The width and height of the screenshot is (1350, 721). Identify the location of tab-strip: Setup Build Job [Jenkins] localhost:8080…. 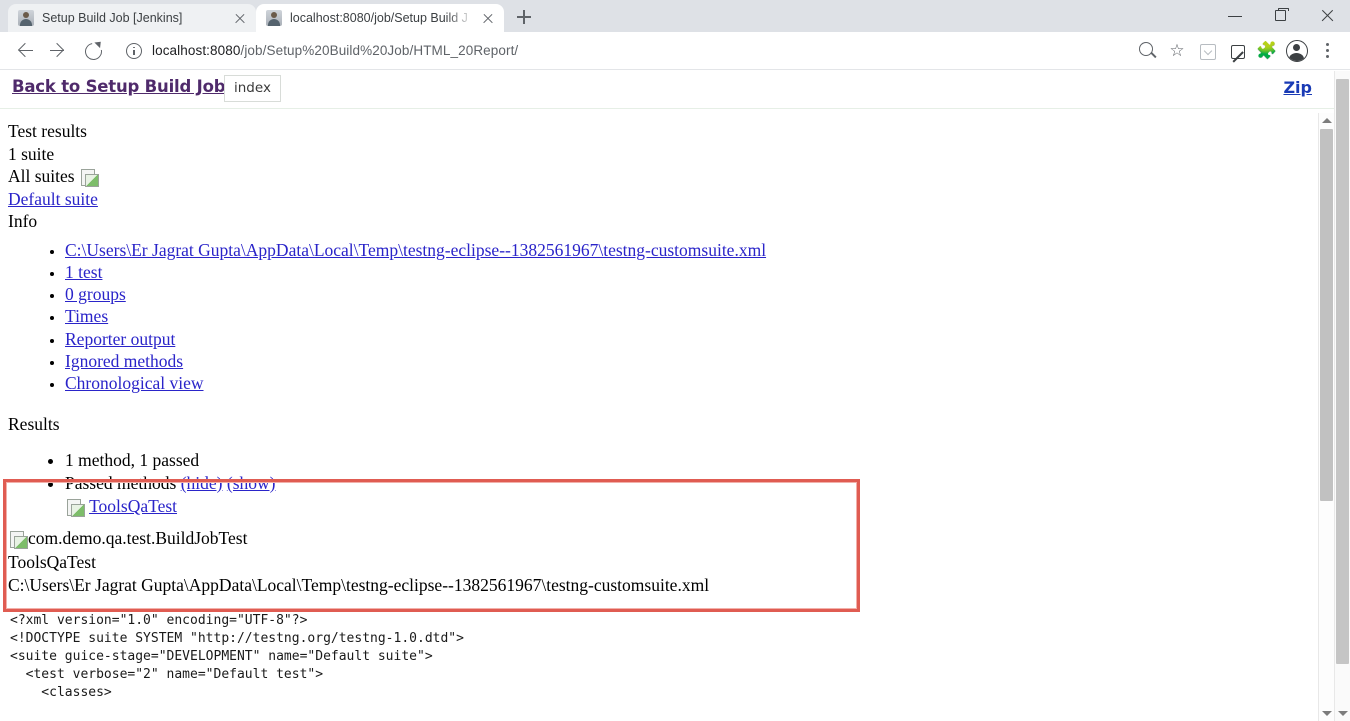
(675, 16).